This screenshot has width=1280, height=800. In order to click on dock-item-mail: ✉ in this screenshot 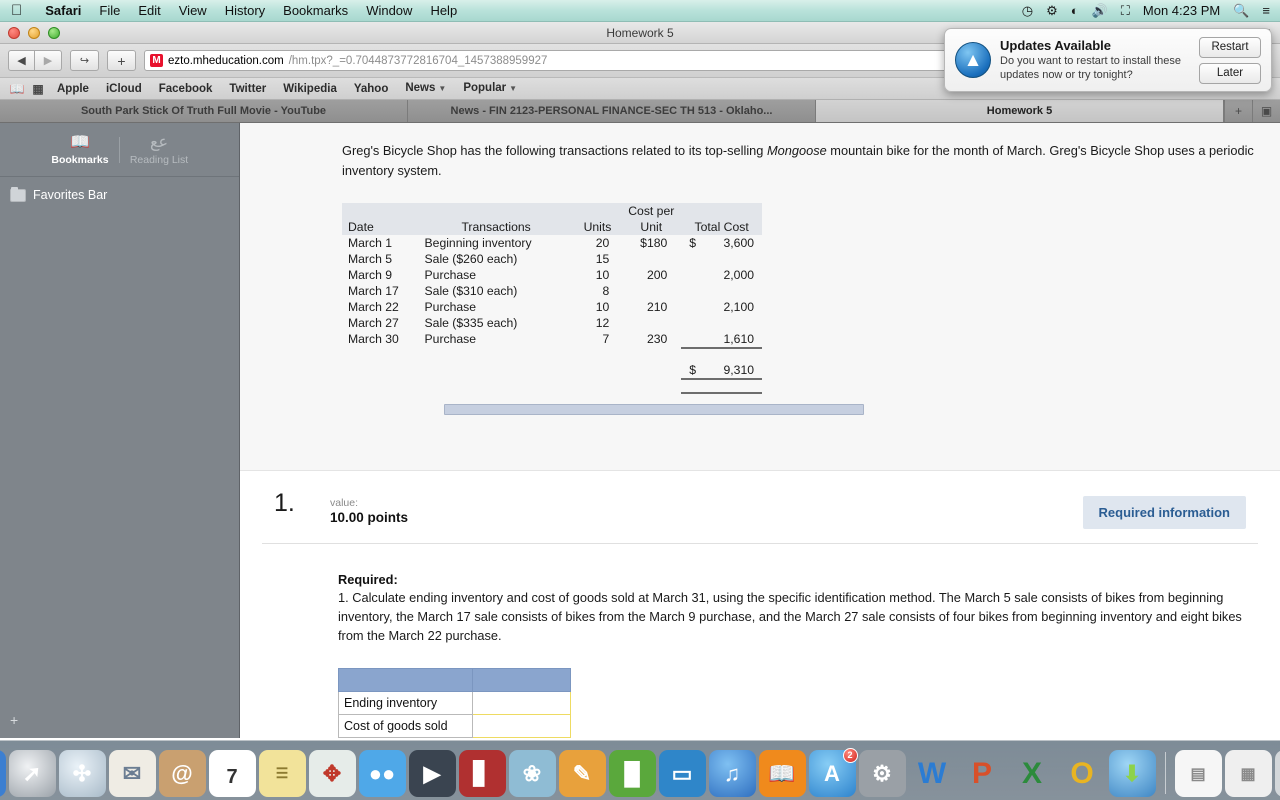, I will do `click(132, 773)`.